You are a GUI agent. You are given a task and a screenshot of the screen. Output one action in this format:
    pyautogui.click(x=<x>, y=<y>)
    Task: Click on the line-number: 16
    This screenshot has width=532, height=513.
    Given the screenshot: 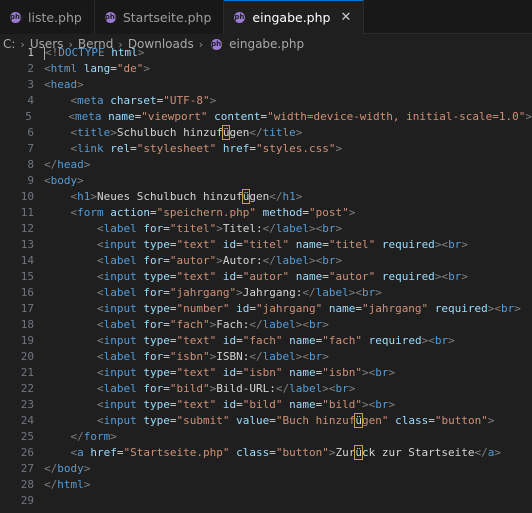 What is the action you would take?
    pyautogui.click(x=27, y=292)
    